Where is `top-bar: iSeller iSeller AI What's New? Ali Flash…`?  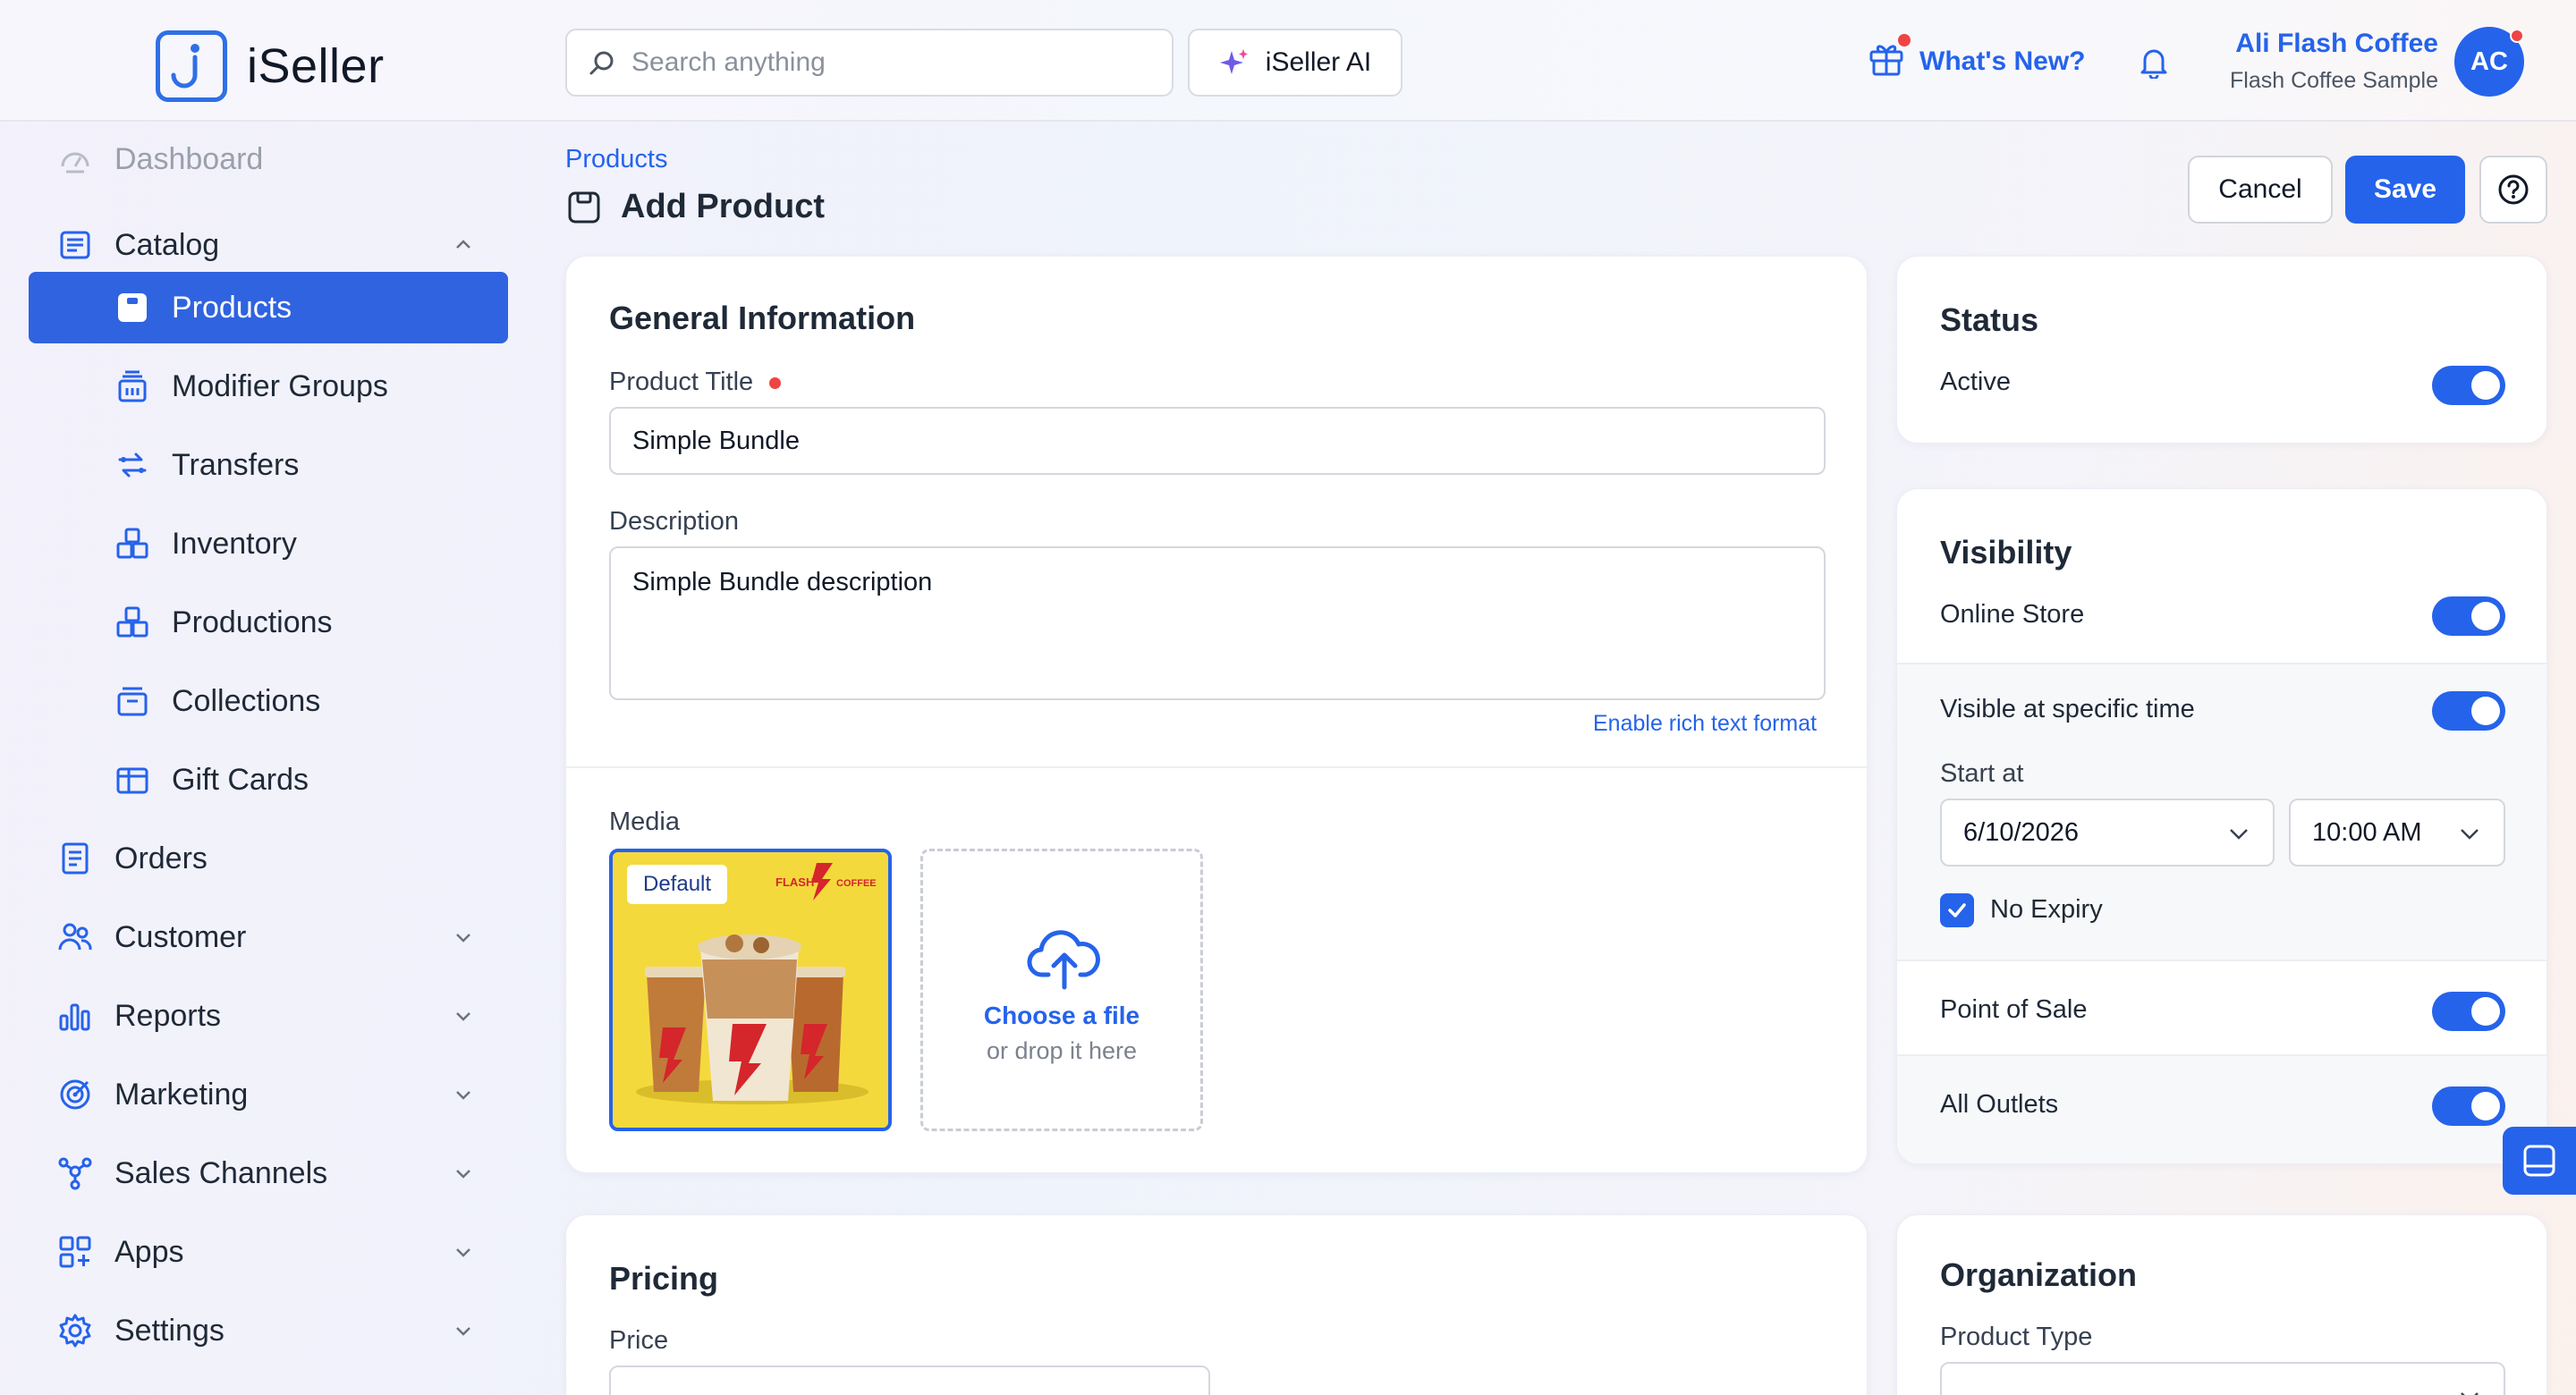 top-bar: iSeller iSeller AI What's New? Ali Flash… is located at coordinates (1288, 61).